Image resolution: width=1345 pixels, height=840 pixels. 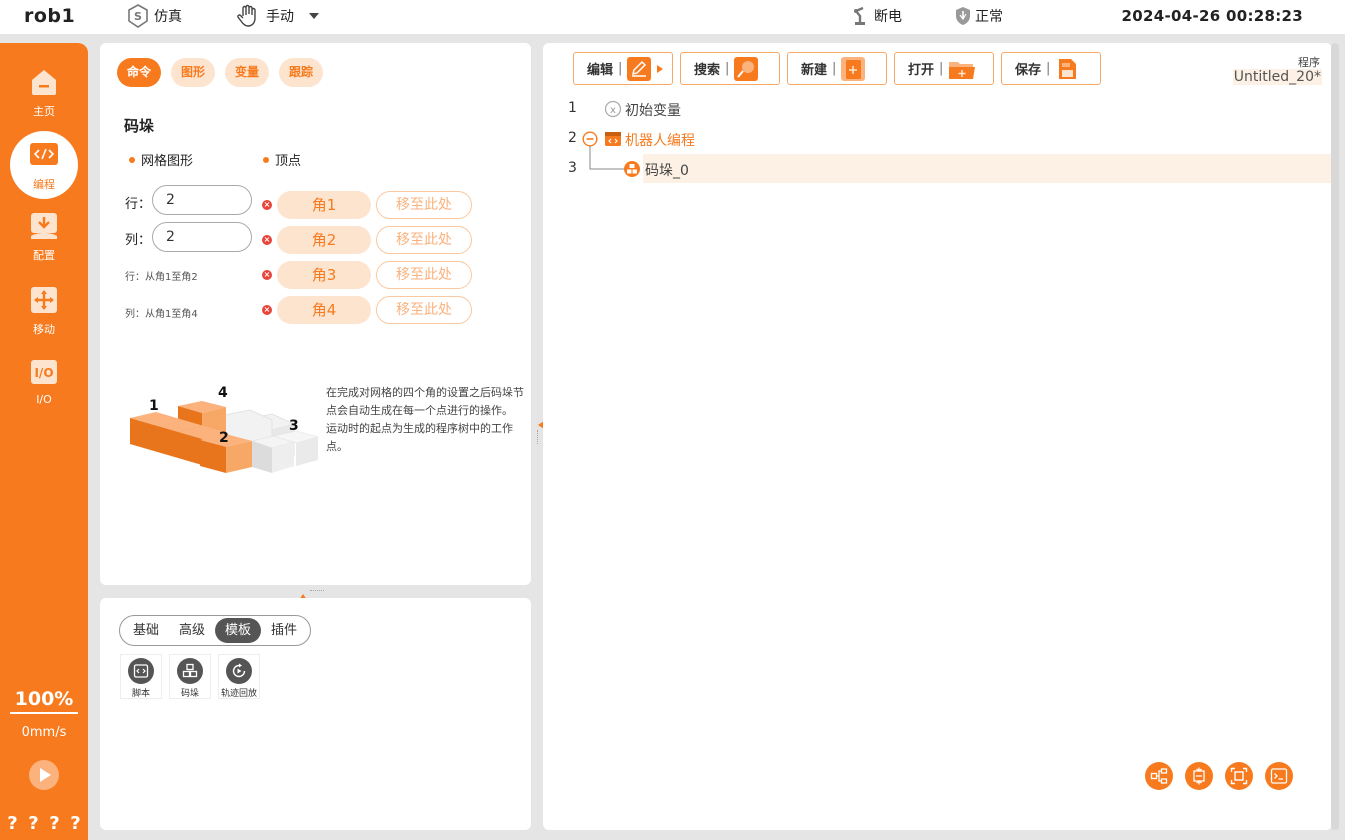 I want to click on config-download-icon, so click(x=44, y=226).